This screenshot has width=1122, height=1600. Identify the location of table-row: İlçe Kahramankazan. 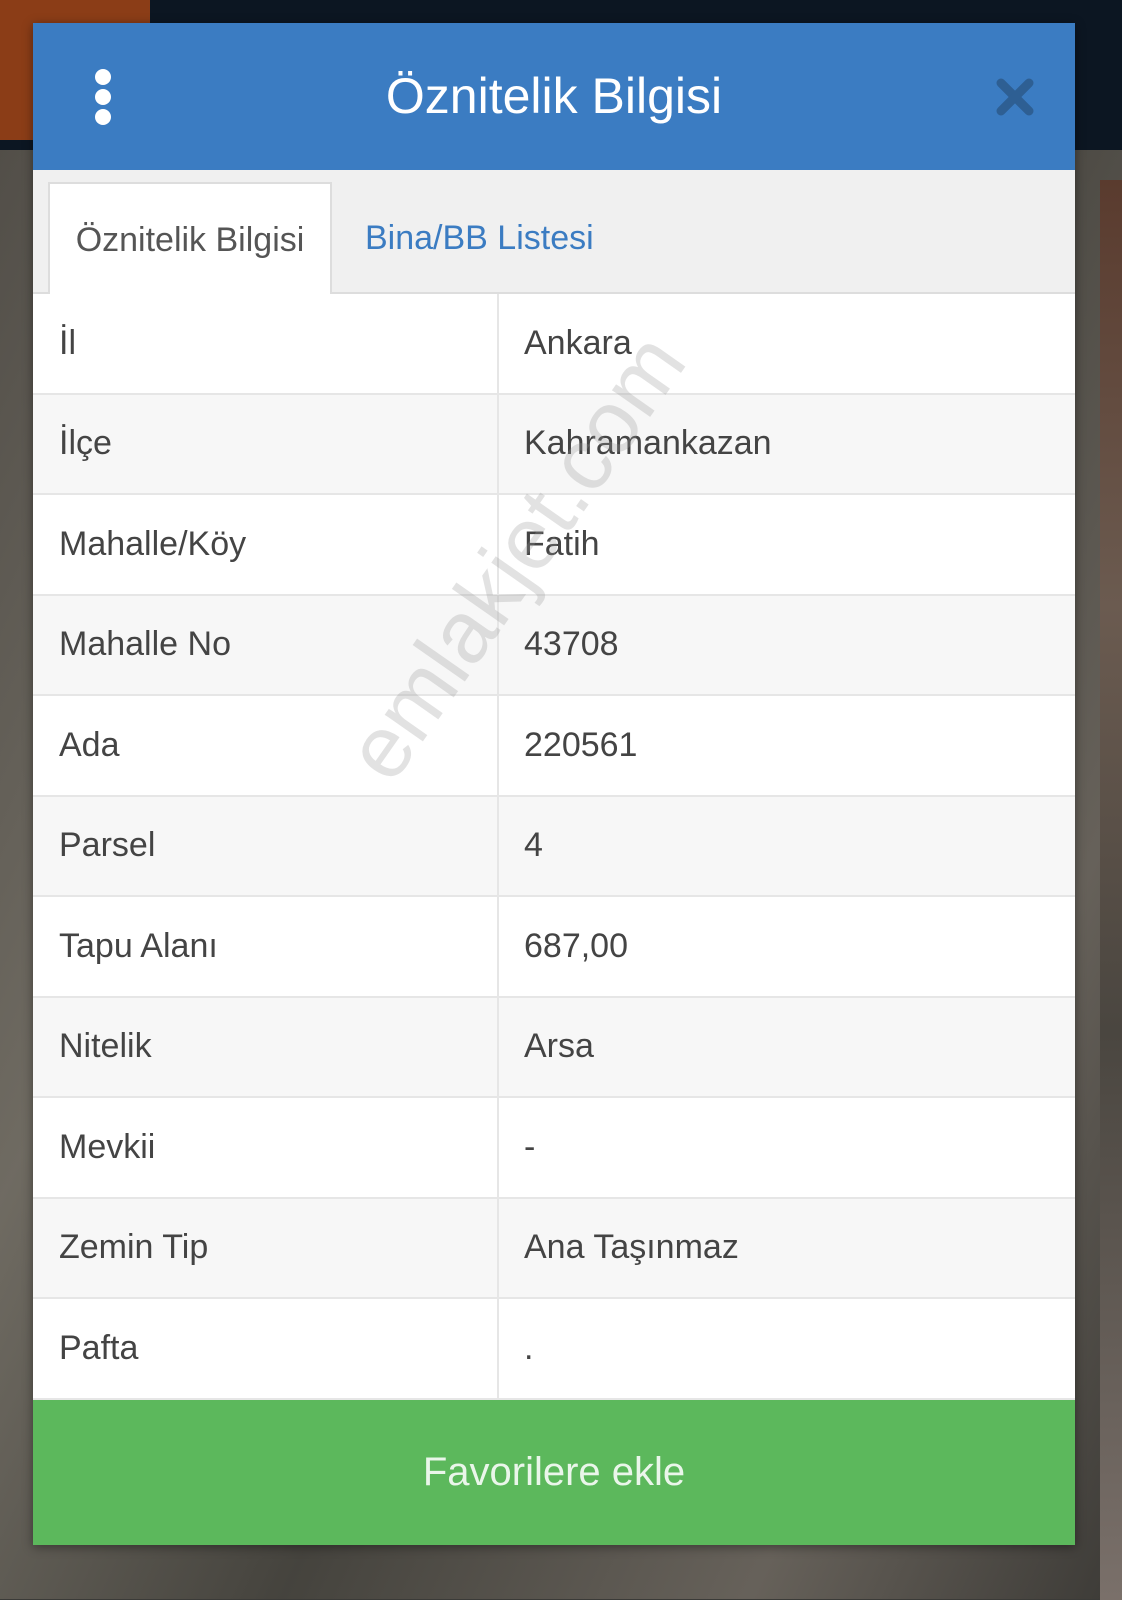
(554, 444).